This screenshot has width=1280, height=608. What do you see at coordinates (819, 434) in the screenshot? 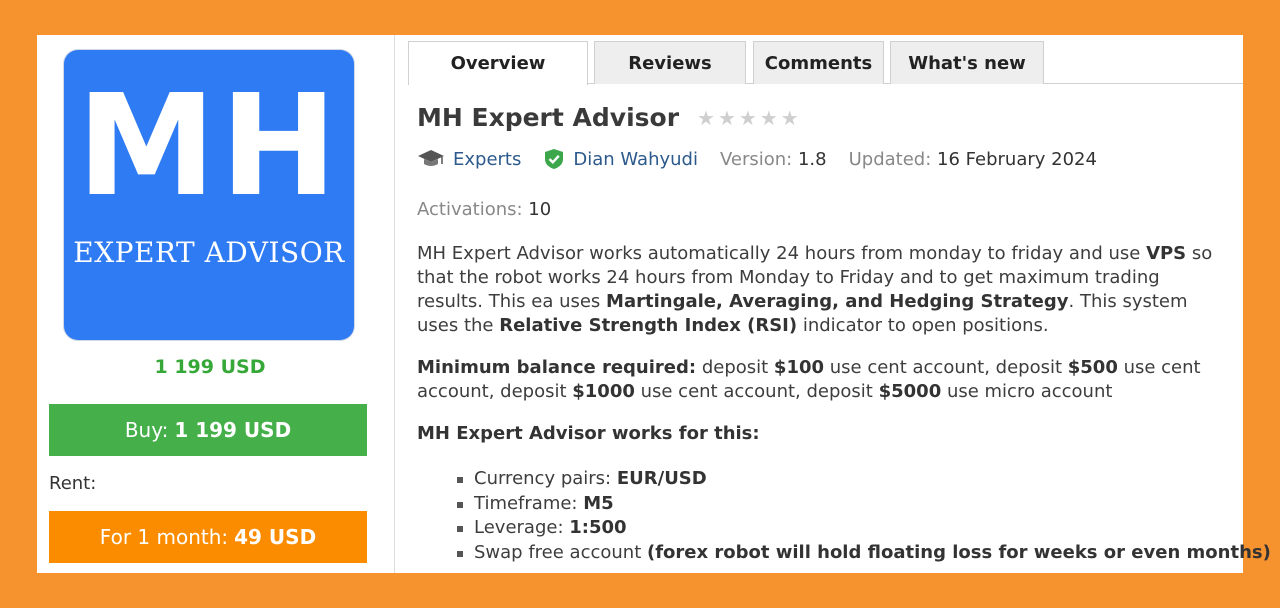
I see `works-for-heading: MH Expert Advisor works for this:` at bounding box center [819, 434].